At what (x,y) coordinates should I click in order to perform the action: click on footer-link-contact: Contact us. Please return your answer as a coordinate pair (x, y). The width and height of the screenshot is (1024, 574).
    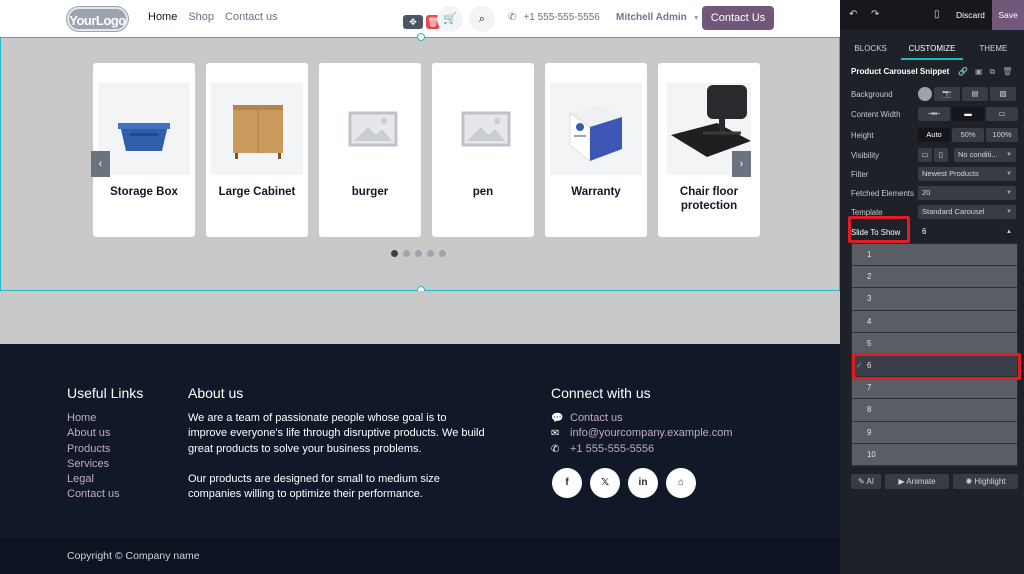
    Looking at the image, I should click on (93, 494).